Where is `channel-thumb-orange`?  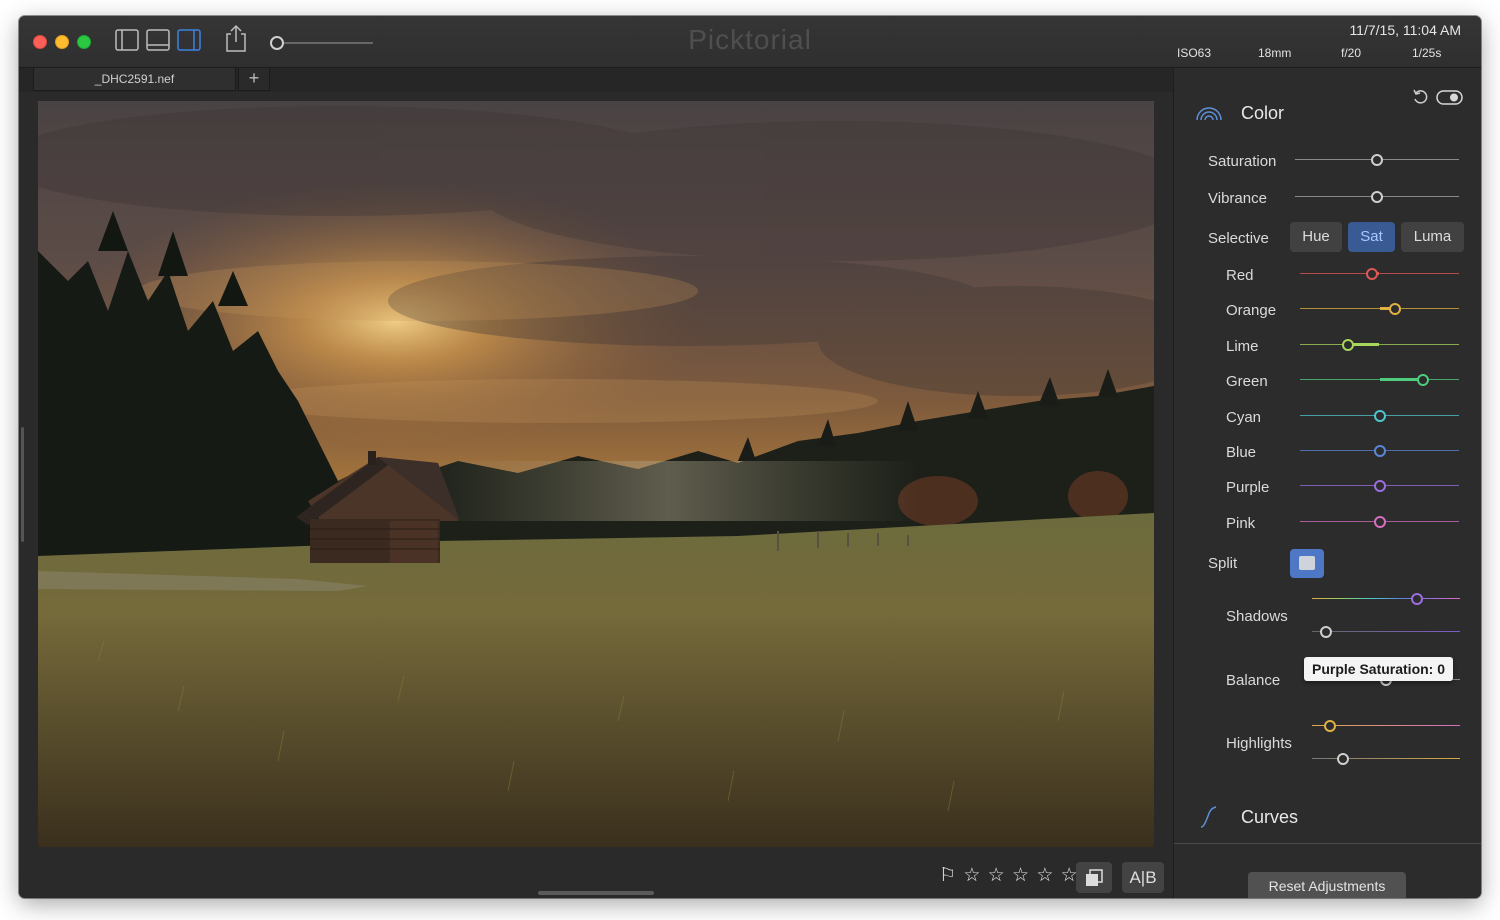 channel-thumb-orange is located at coordinates (1395, 309).